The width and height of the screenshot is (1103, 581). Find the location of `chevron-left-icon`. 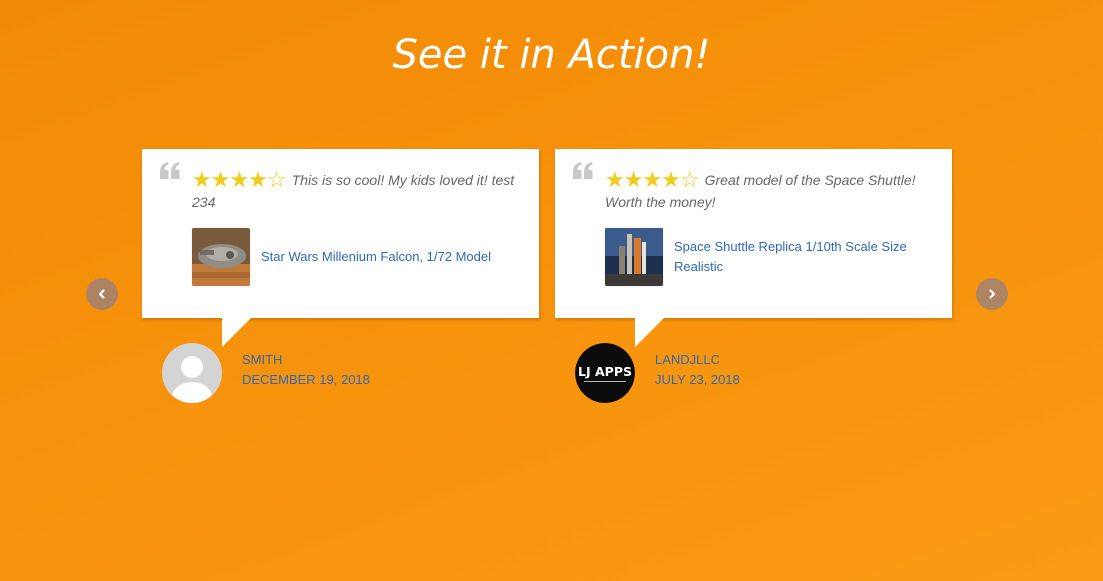

chevron-left-icon is located at coordinates (101, 294).